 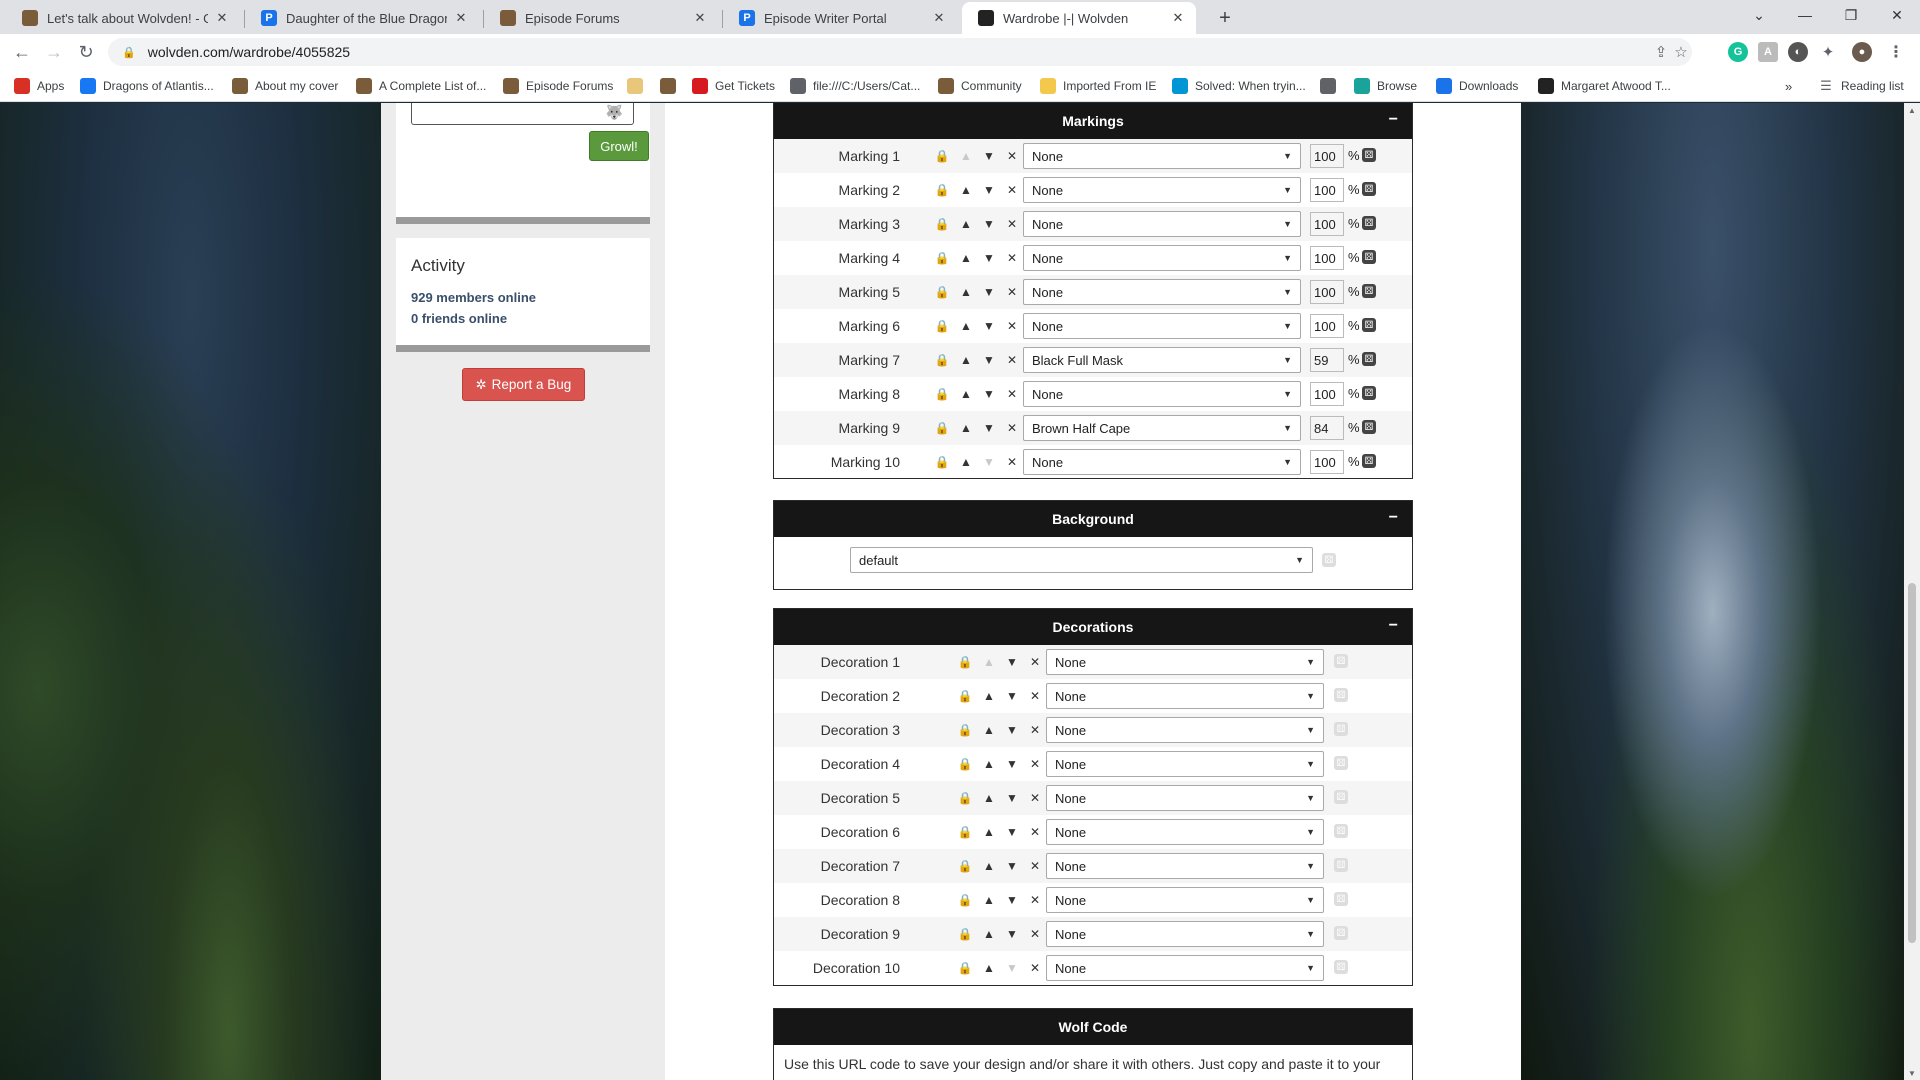 I want to click on scrollbar-thumb, so click(x=1912, y=763).